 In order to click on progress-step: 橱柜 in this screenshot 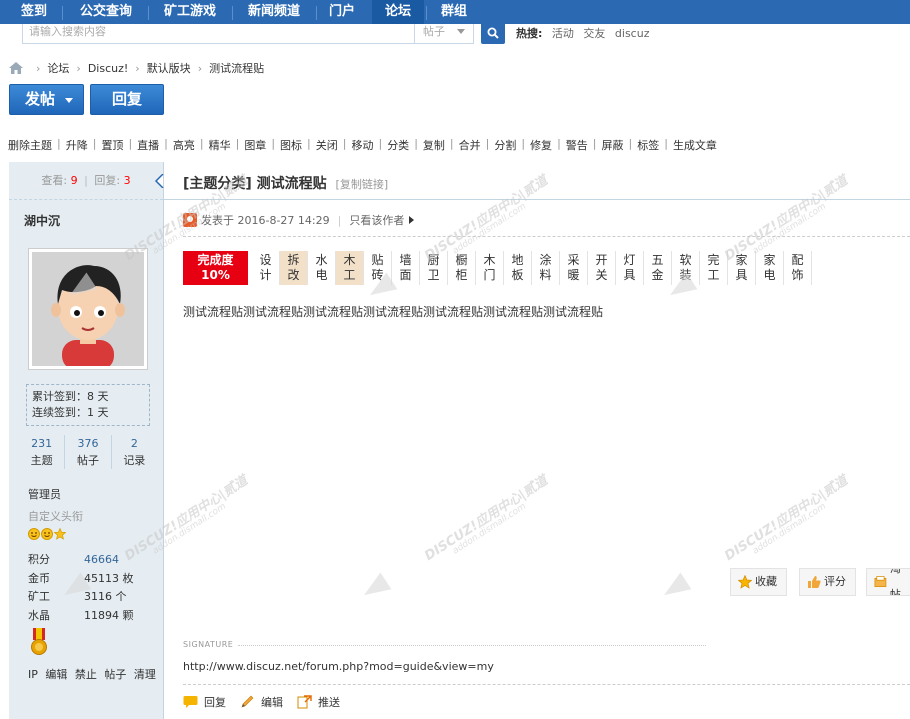, I will do `click(462, 268)`.